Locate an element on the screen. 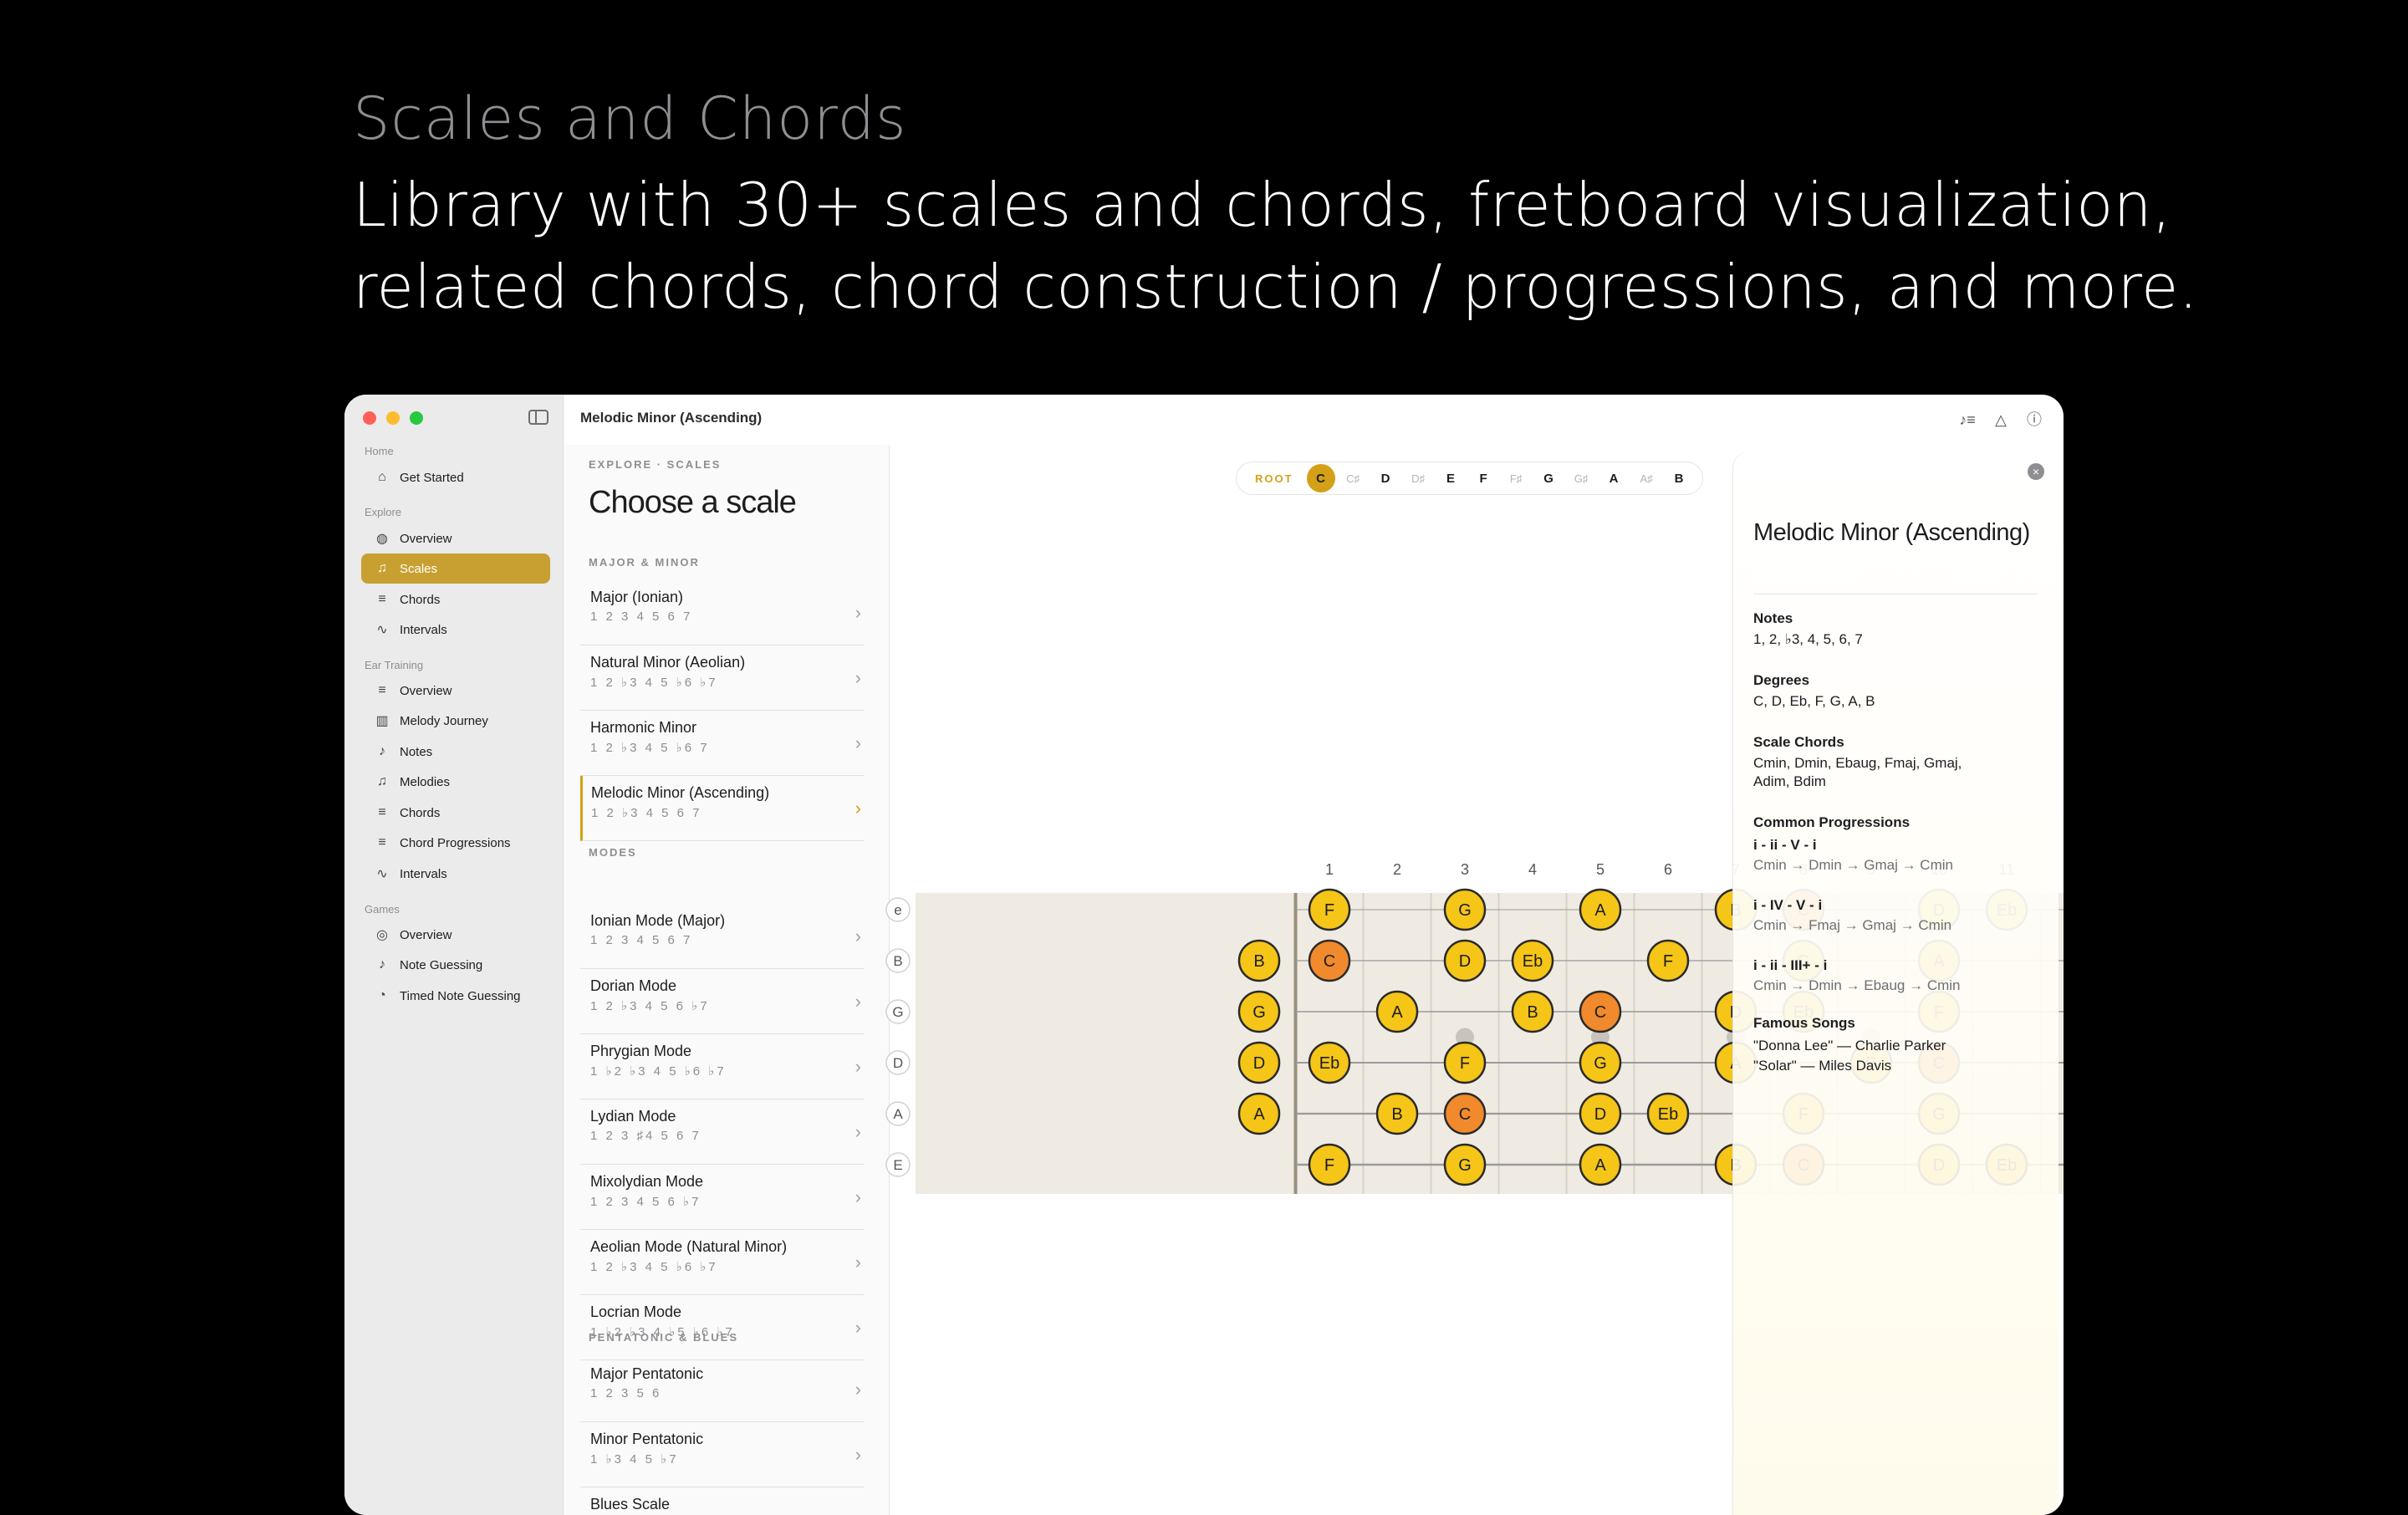  scale-row: Melodic Minor (Ascending) 1 2 ♭3 4 5 6 7 › is located at coordinates (723, 808).